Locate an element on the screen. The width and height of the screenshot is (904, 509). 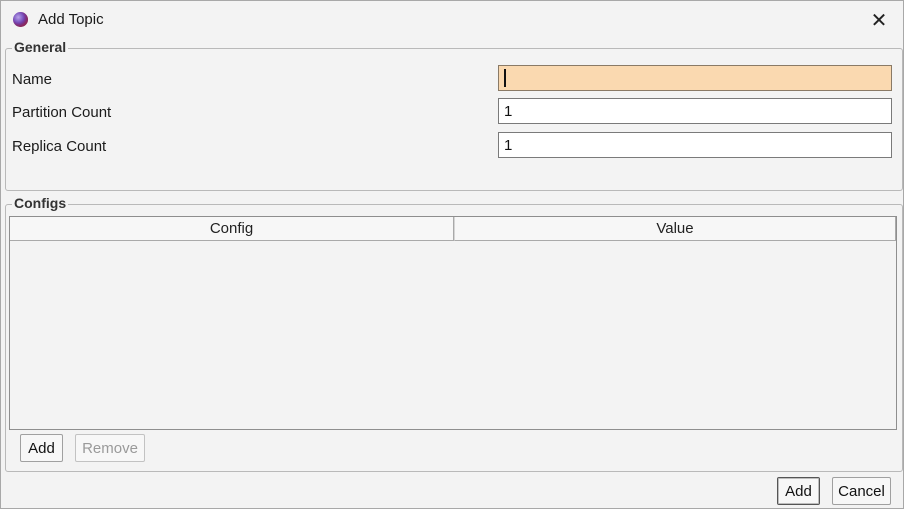
partition-count-field is located at coordinates (695, 111).